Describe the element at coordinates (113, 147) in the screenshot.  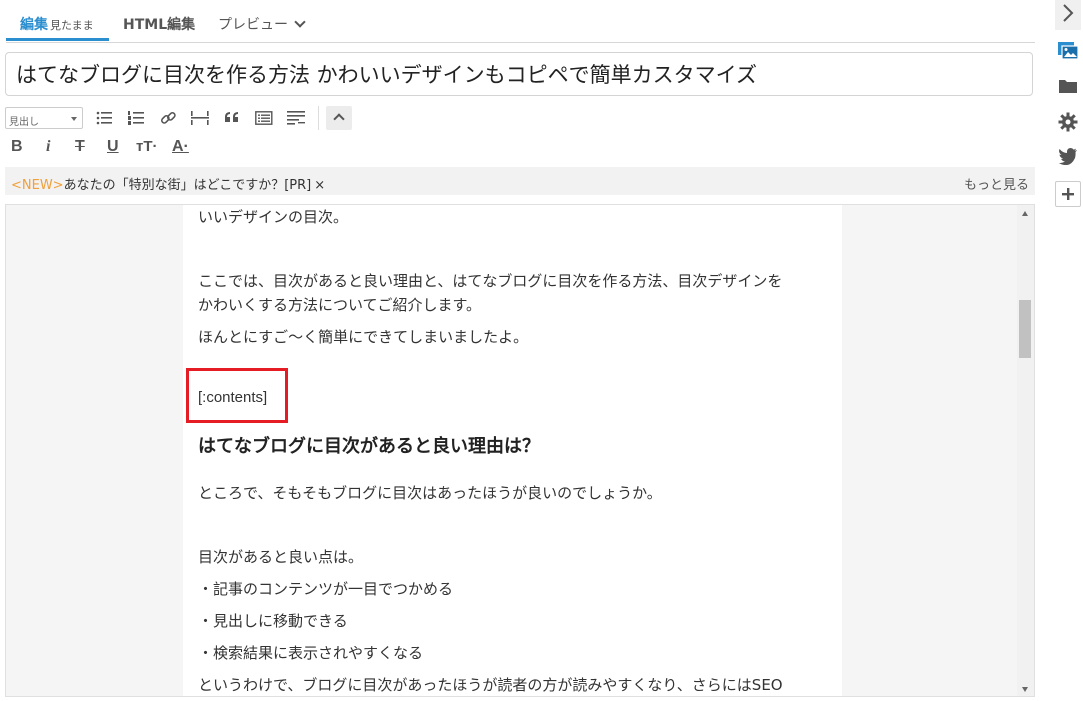
I see `underline-button: U` at that location.